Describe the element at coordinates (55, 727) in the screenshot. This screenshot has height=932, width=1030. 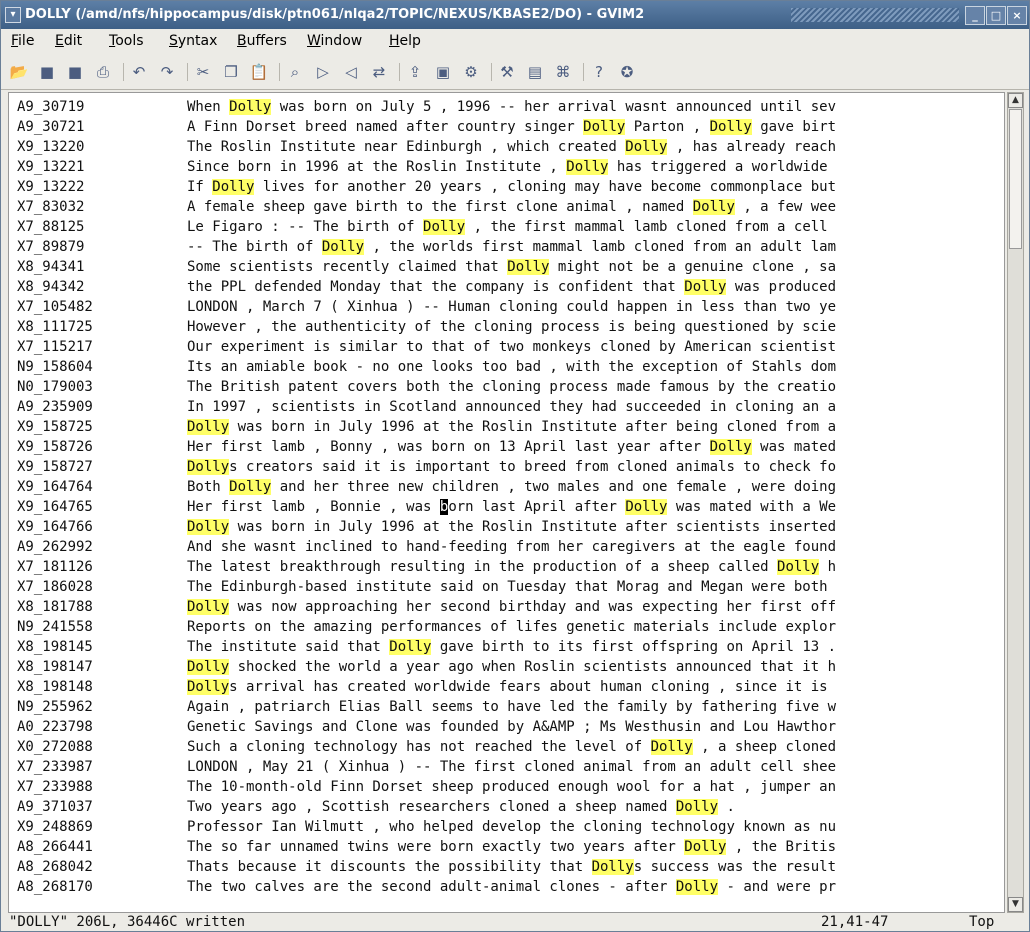
I see `line-id: A0_223798` at that location.